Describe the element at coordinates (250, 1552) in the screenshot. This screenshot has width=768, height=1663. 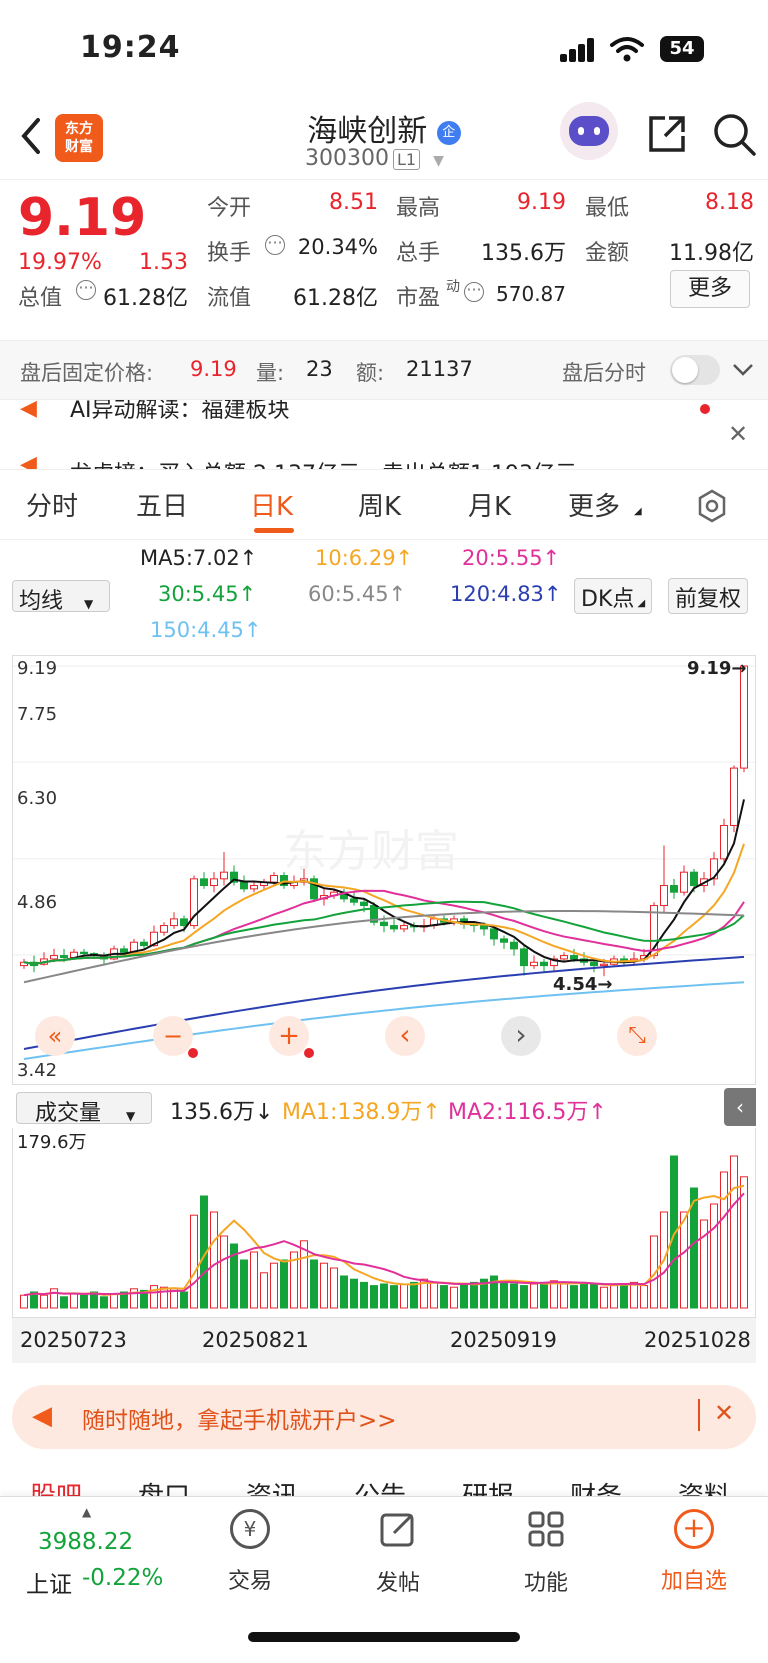
I see `nav-trade: ¥ 交易` at that location.